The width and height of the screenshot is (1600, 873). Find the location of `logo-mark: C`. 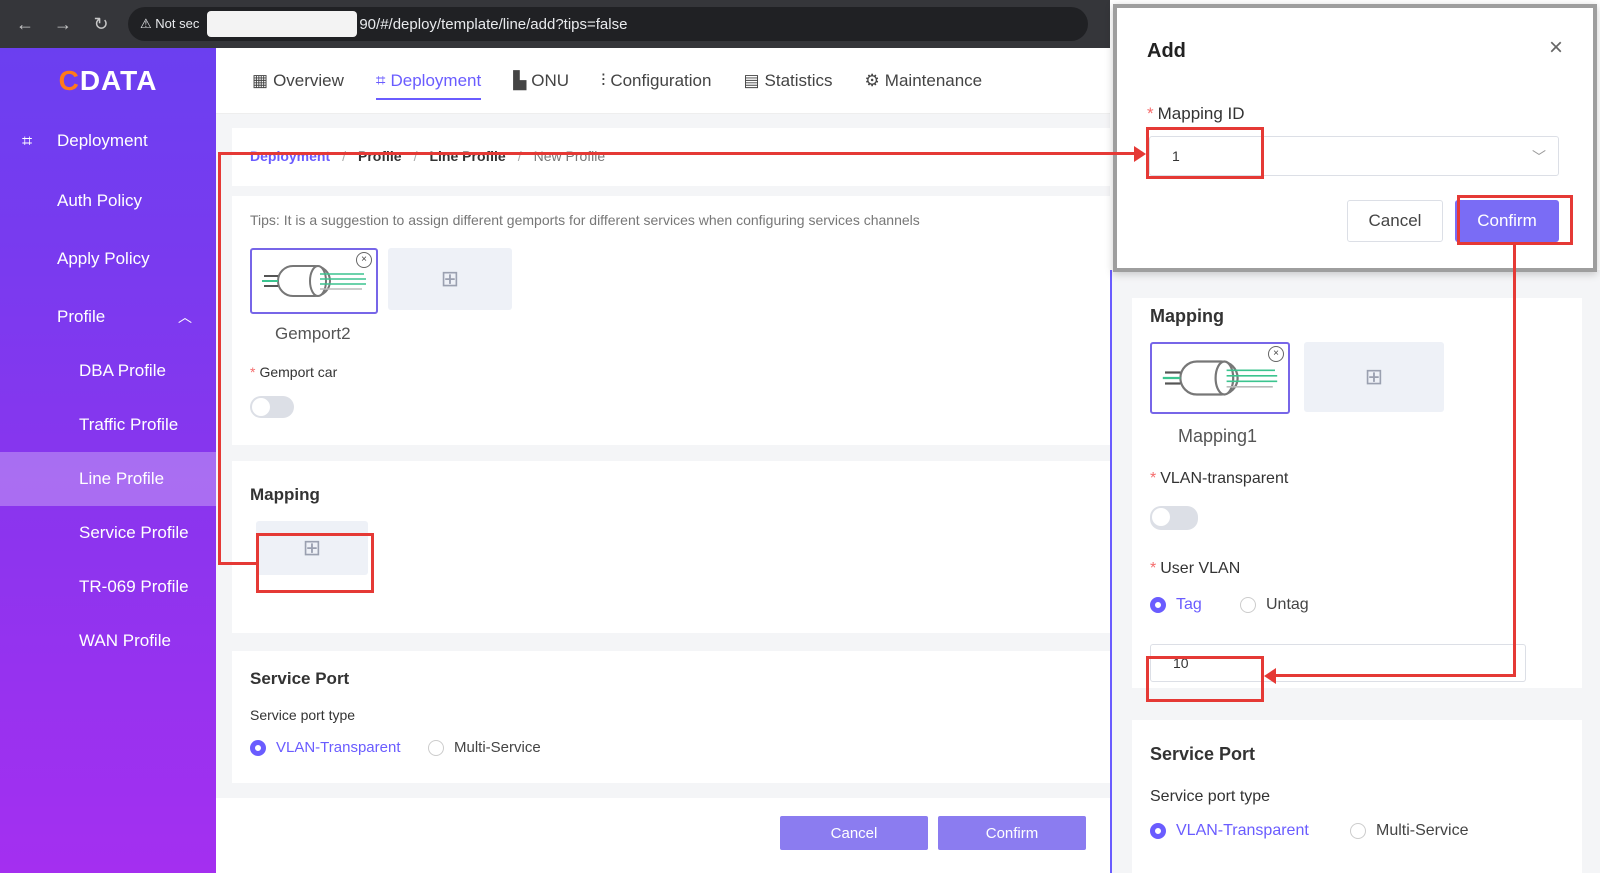

logo-mark: C is located at coordinates (69, 80).